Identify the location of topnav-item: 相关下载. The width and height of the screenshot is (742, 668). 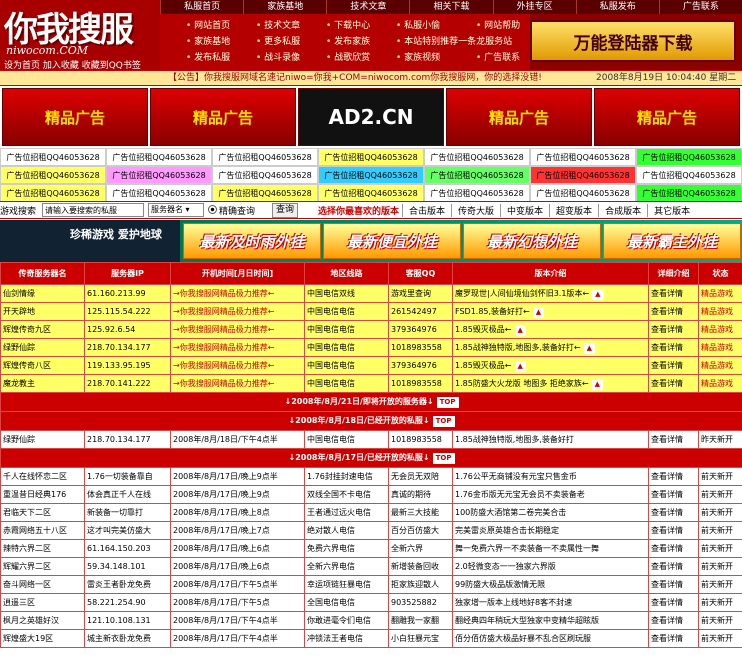
(450, 7).